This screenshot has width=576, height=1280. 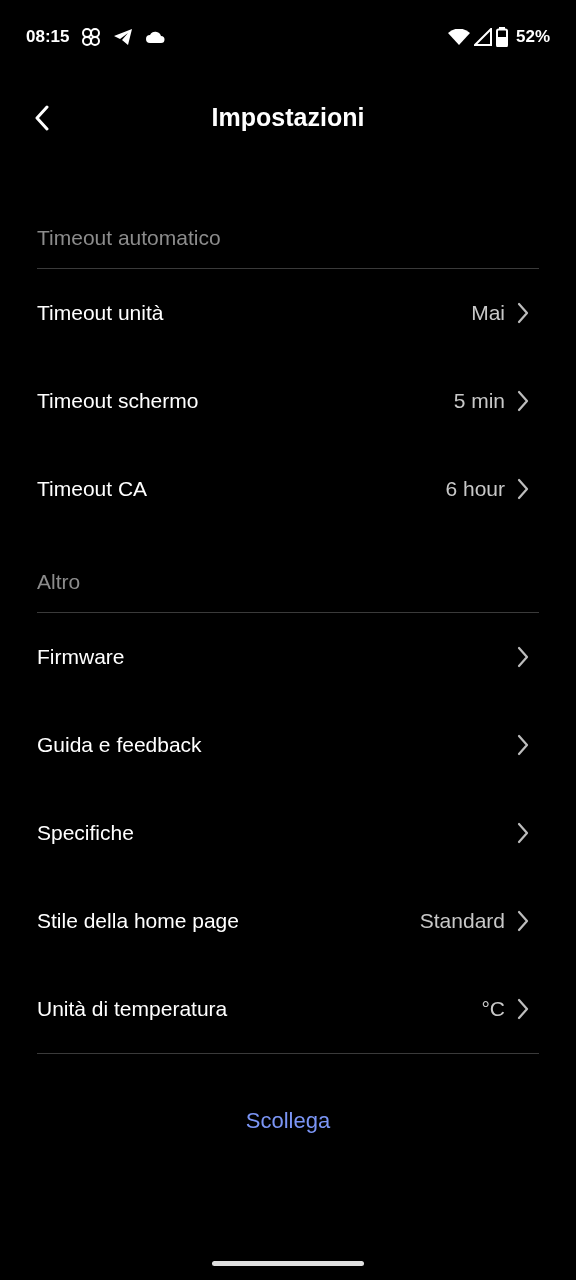 I want to click on row-label: Timeout CA, so click(x=92, y=489).